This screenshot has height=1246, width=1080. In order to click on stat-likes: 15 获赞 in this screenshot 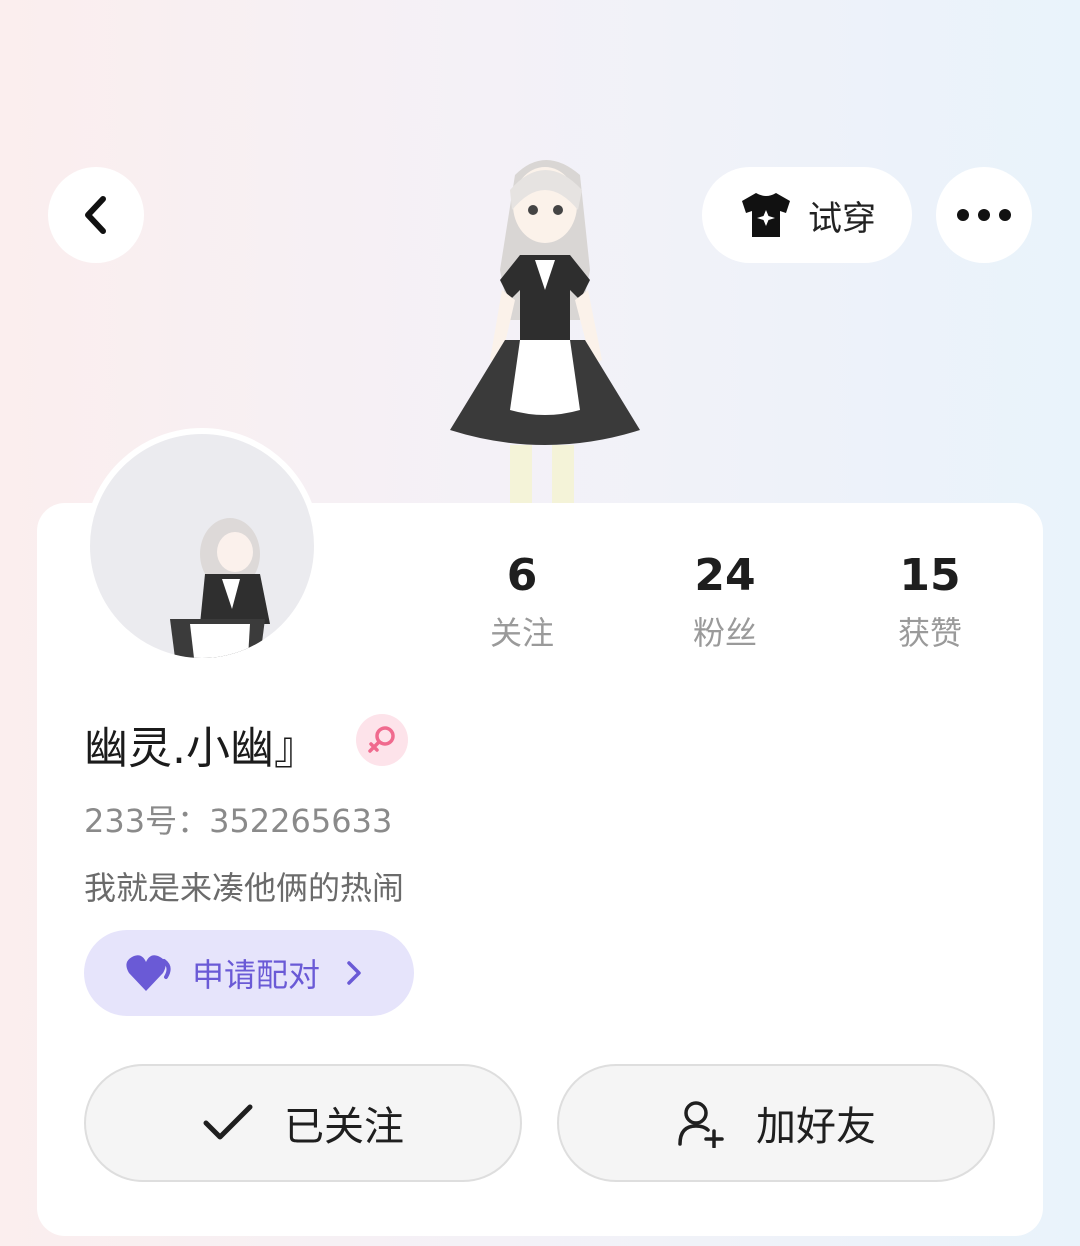, I will do `click(930, 601)`.